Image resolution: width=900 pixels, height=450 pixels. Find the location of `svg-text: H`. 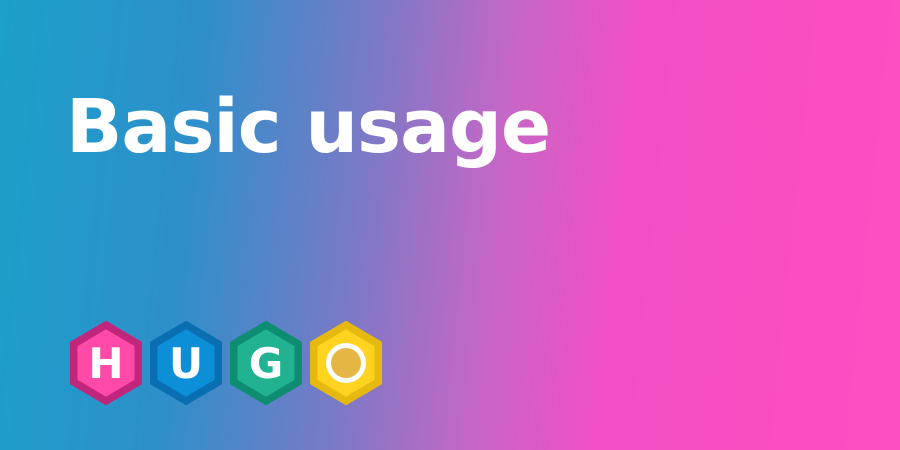

svg-text: H is located at coordinates (105, 363).